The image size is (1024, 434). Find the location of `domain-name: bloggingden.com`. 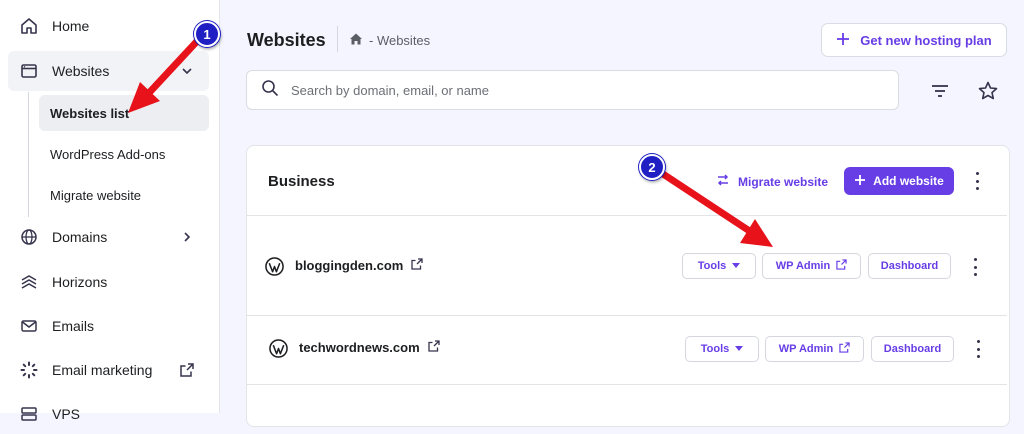

domain-name: bloggingden.com is located at coordinates (349, 265).